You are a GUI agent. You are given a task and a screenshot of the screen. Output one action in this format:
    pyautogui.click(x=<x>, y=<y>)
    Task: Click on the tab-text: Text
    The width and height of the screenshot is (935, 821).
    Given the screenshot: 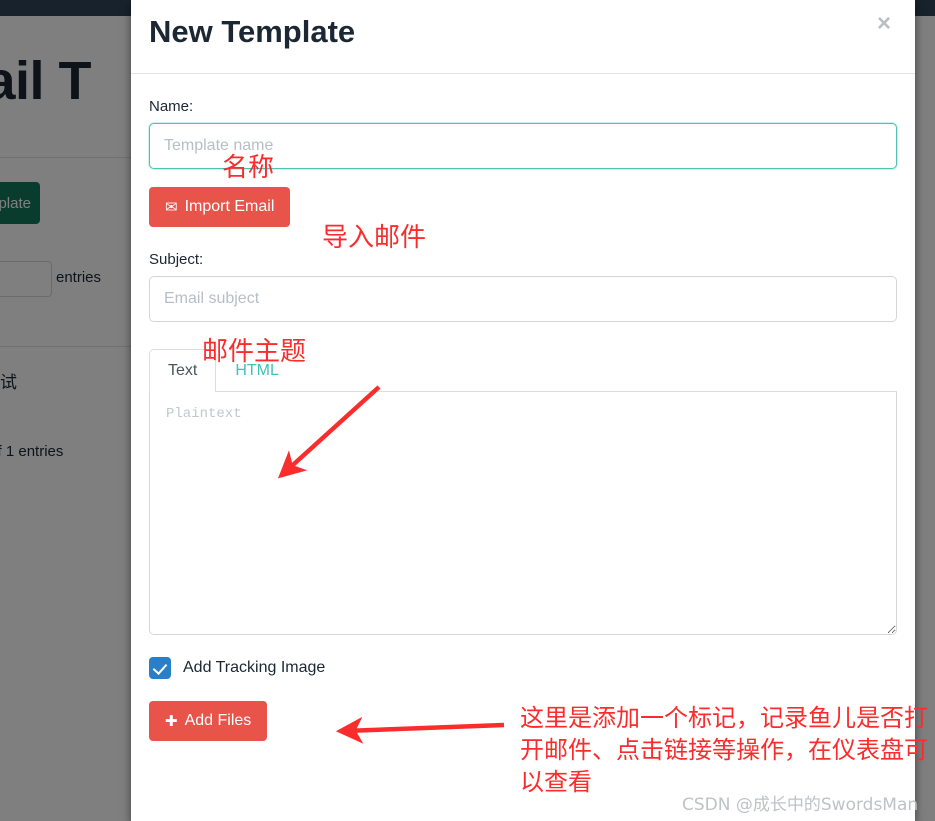 What is the action you would take?
    pyautogui.click(x=183, y=370)
    